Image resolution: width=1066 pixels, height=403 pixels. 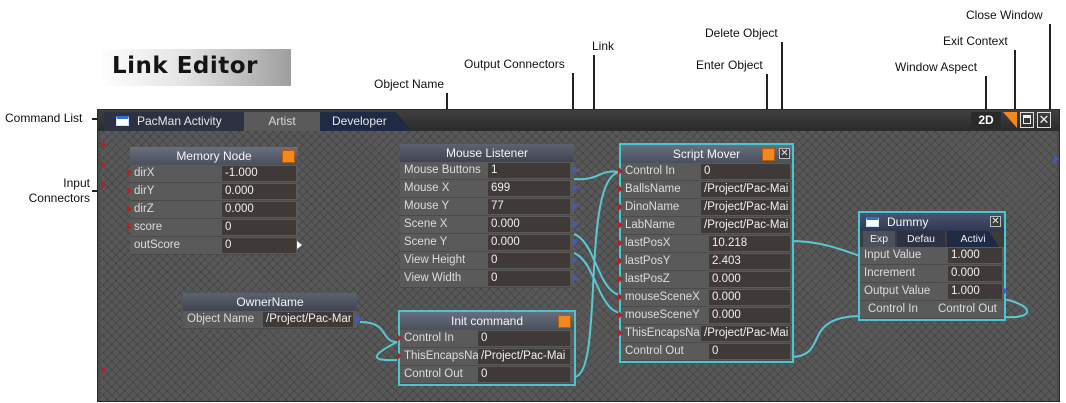 What do you see at coordinates (706, 154) in the screenshot?
I see `script-mover-header: Script Mover ✕` at bounding box center [706, 154].